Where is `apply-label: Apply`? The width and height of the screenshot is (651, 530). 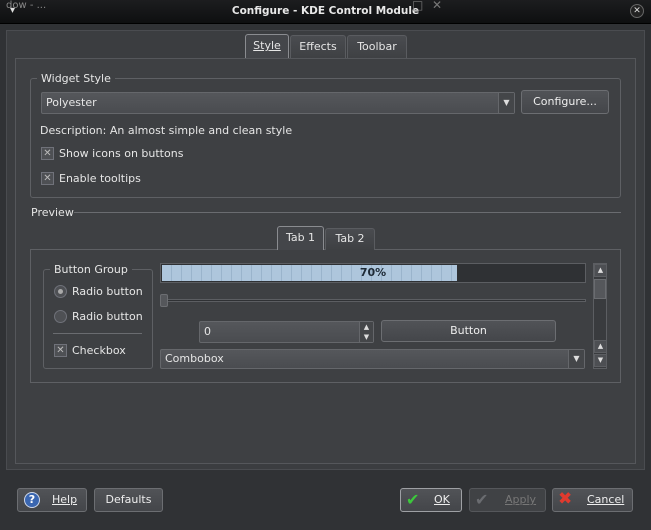
apply-label: Apply is located at coordinates (521, 499).